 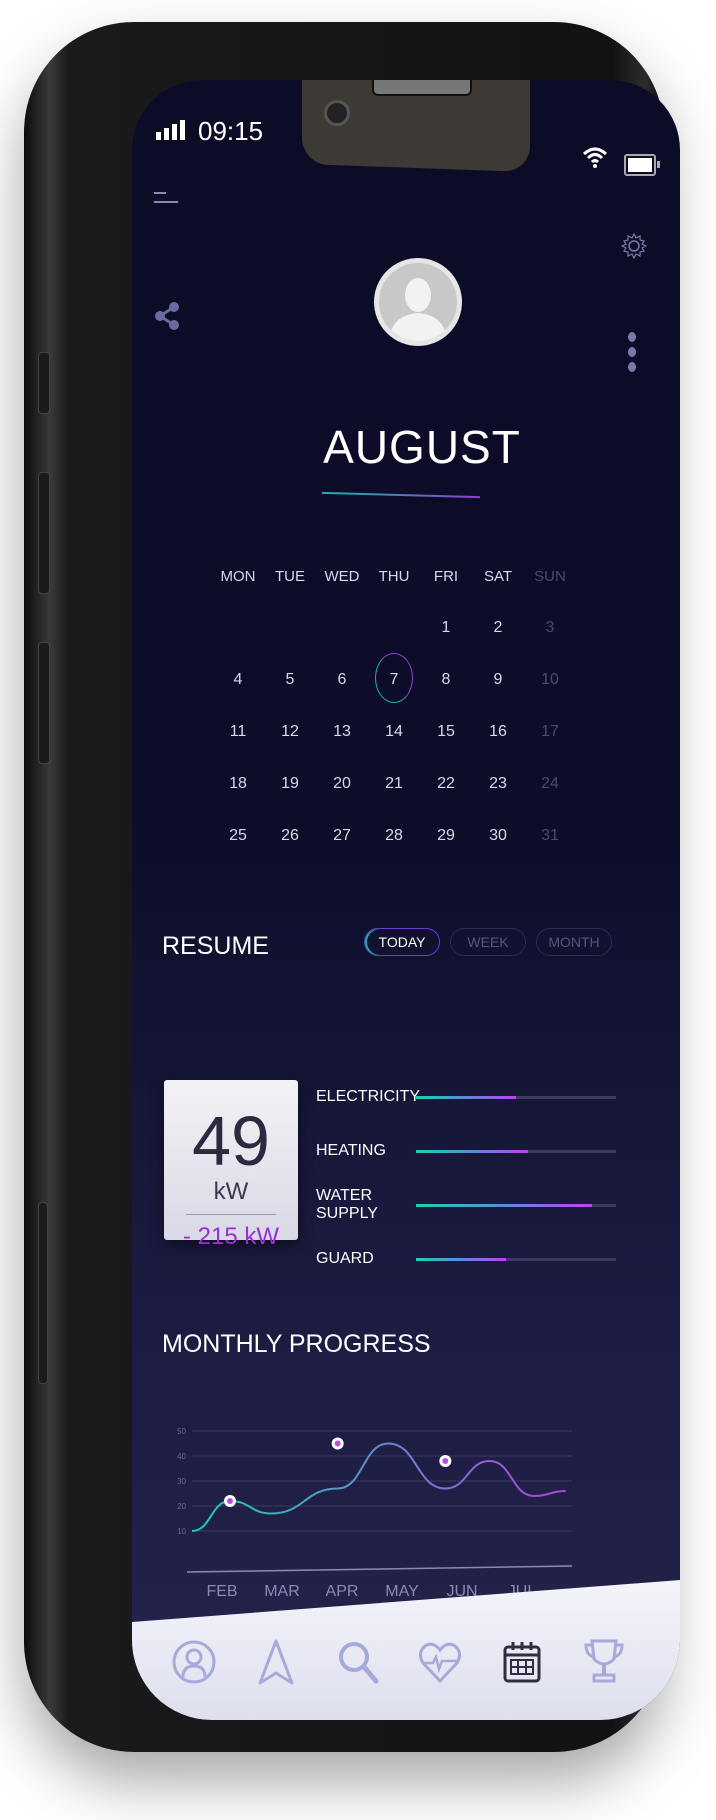 What do you see at coordinates (290, 680) in the screenshot?
I see `calendar-day: 5` at bounding box center [290, 680].